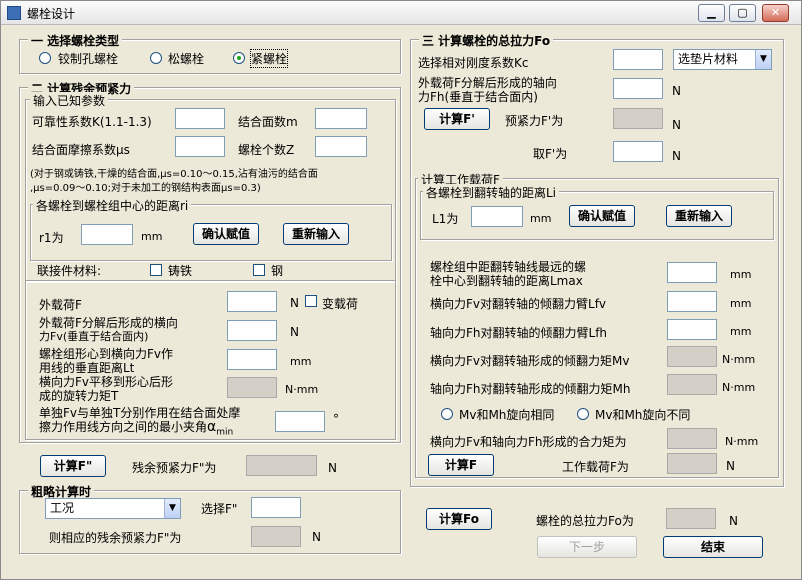 Image resolution: width=802 pixels, height=580 pixels. Describe the element at coordinates (186, 59) in the screenshot. I see `radio-loose-bolt-label: 松螺栓` at that location.